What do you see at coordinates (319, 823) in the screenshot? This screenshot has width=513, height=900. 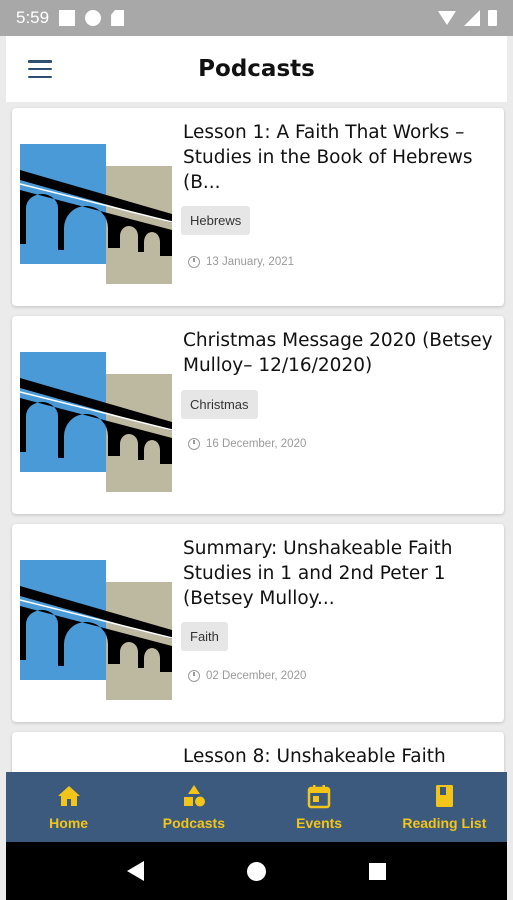 I see `nav-events-label: Events` at bounding box center [319, 823].